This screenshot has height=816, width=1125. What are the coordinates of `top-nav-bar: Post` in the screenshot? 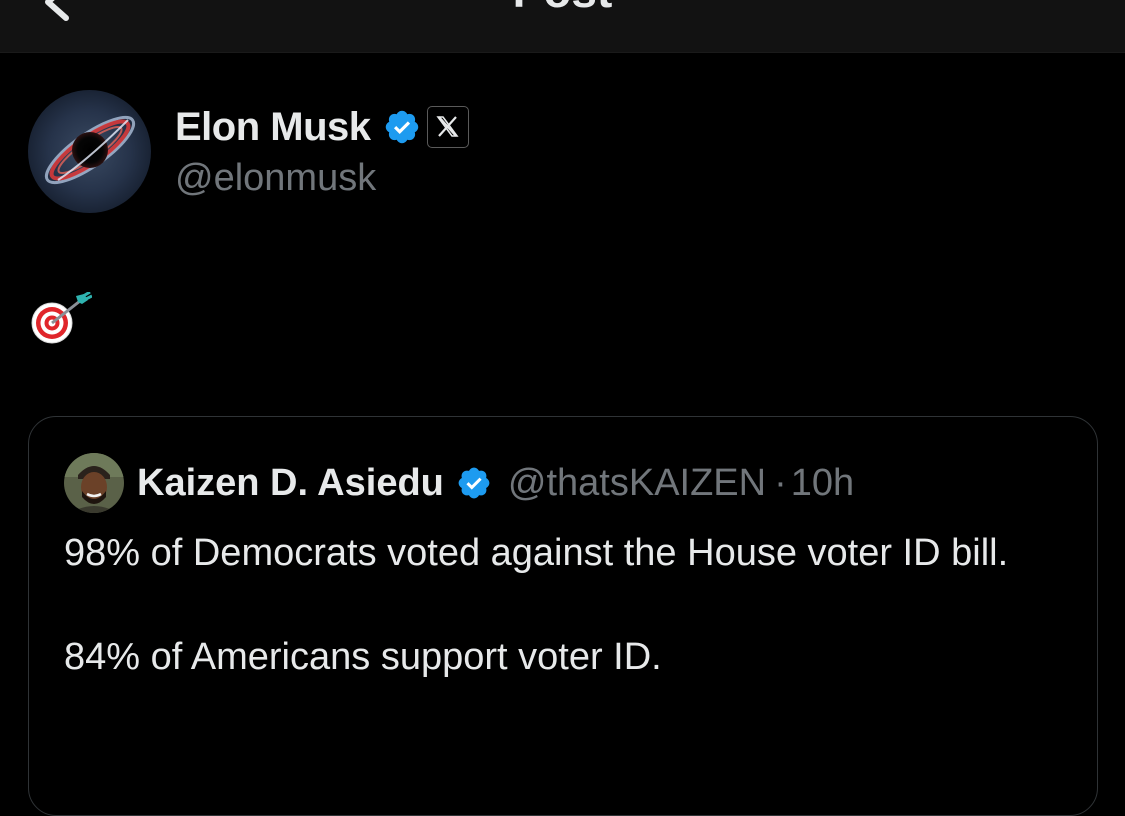 It's located at (562, 26).